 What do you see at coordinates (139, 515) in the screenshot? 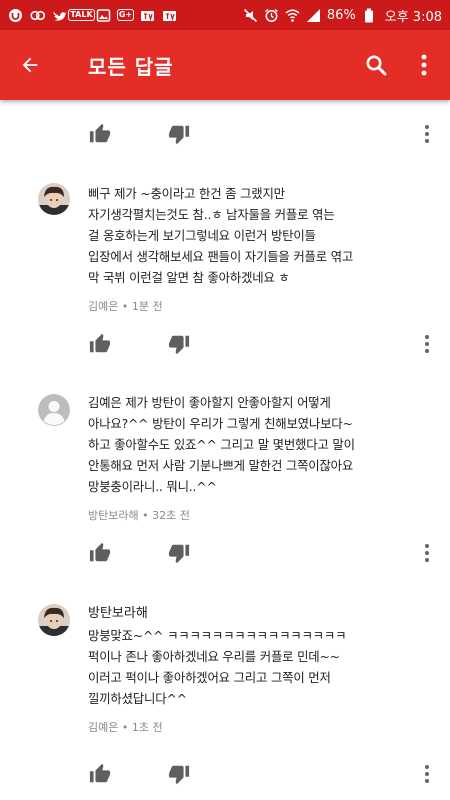
I see `comment-meta: 방탄보라해 • 32초 전` at bounding box center [139, 515].